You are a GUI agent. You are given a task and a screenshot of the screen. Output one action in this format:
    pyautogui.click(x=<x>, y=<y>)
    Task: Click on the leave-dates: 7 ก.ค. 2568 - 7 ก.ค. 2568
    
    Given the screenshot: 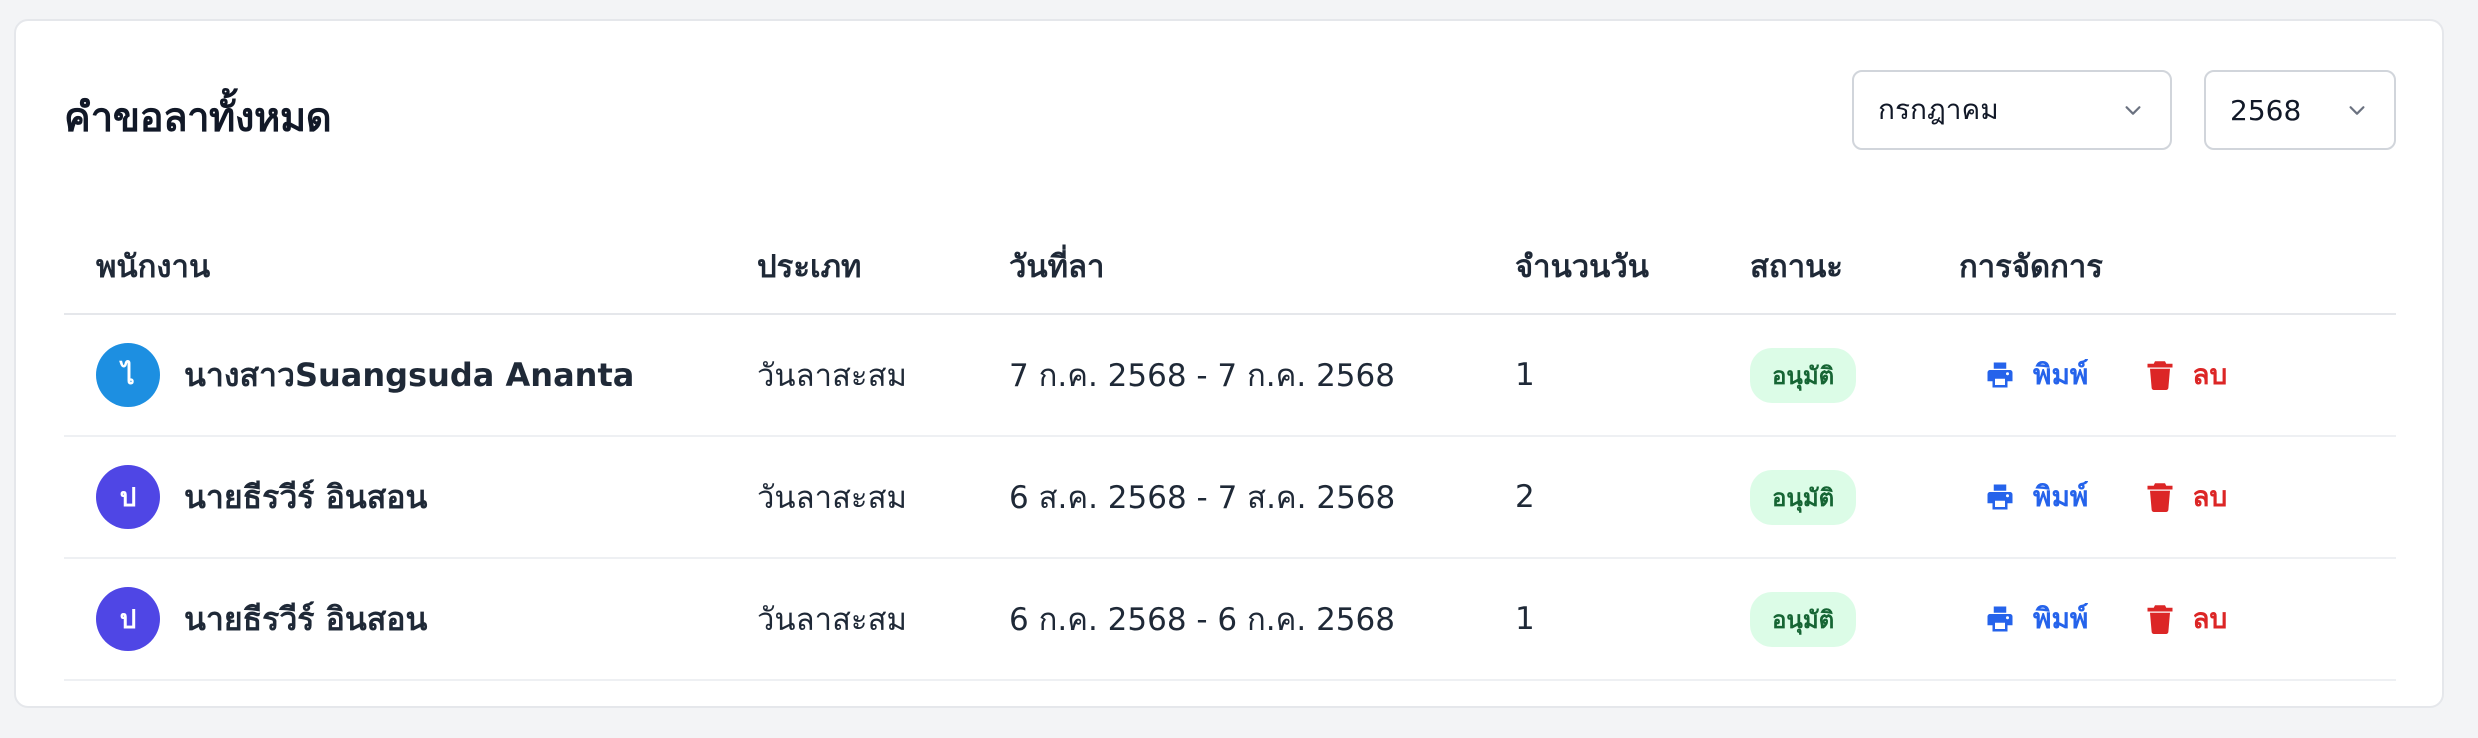 What is the action you would take?
    pyautogui.click(x=1202, y=376)
    